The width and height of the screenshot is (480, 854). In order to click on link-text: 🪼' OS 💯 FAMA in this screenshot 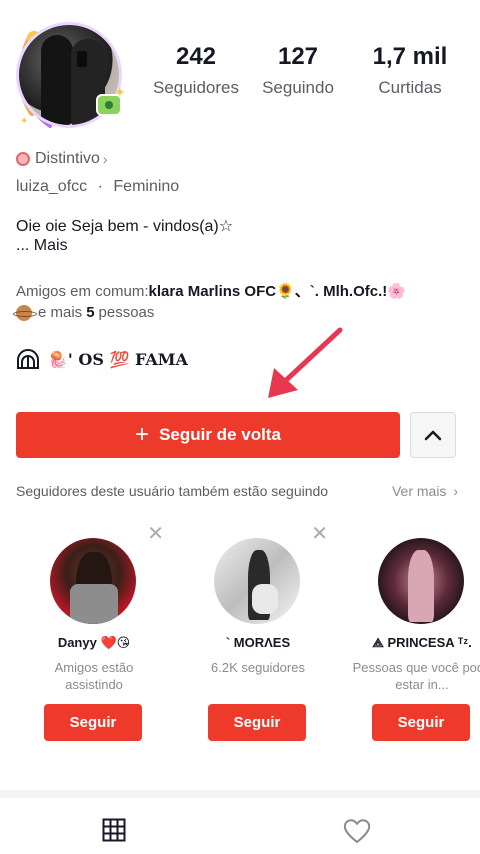, I will do `click(118, 359)`.